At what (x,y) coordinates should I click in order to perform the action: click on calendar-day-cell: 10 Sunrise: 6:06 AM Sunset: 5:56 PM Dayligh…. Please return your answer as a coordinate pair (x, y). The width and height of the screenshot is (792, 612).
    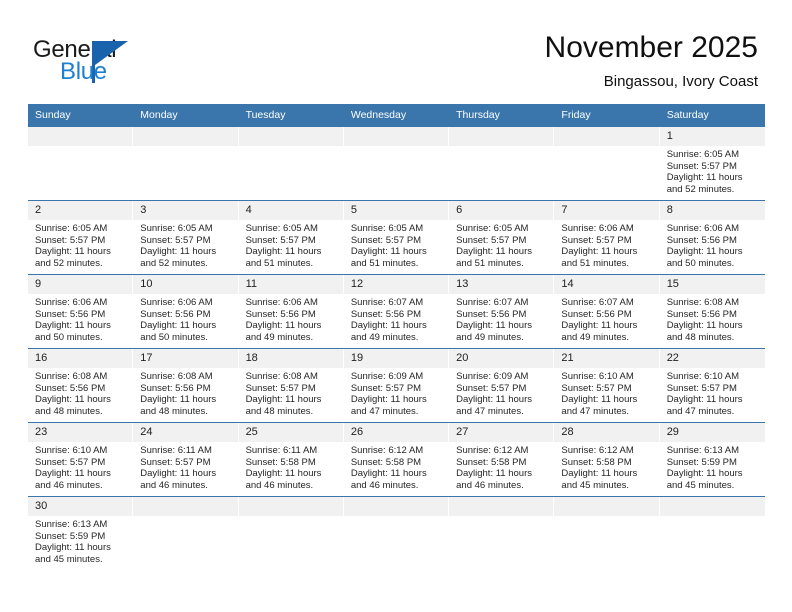
    Looking at the image, I should click on (186, 311).